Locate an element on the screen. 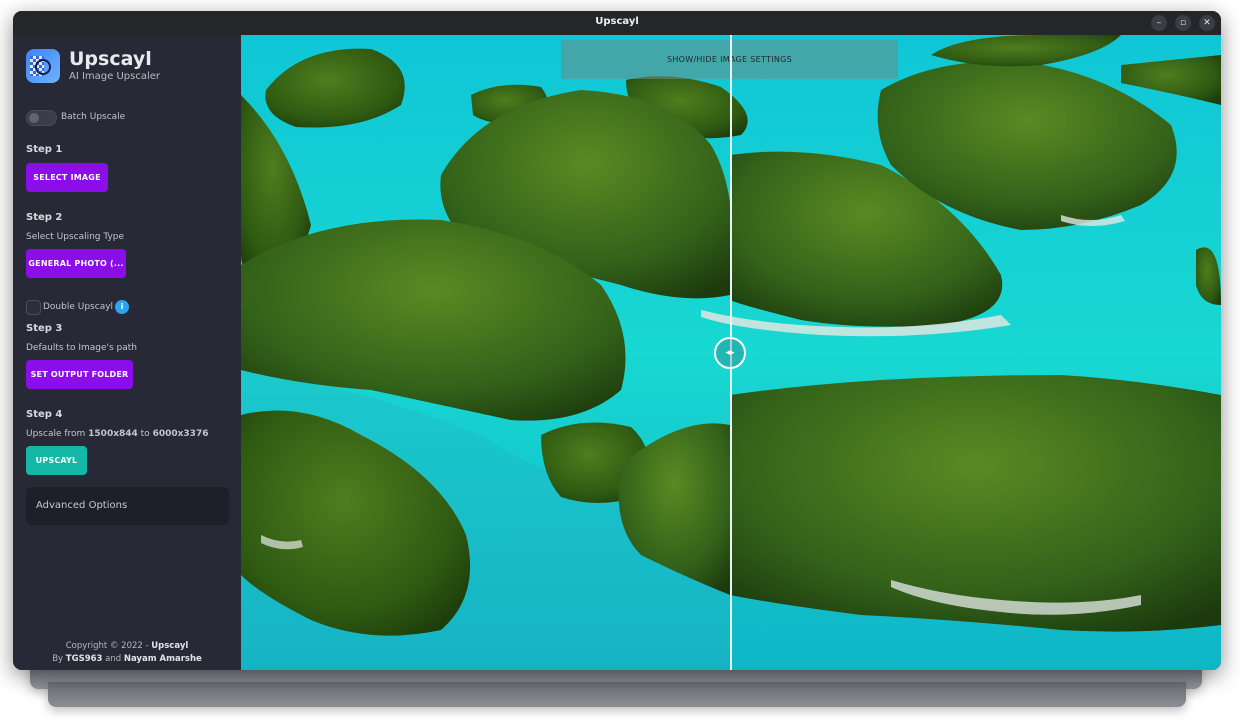  step3-title: Step 3 is located at coordinates (44, 328).